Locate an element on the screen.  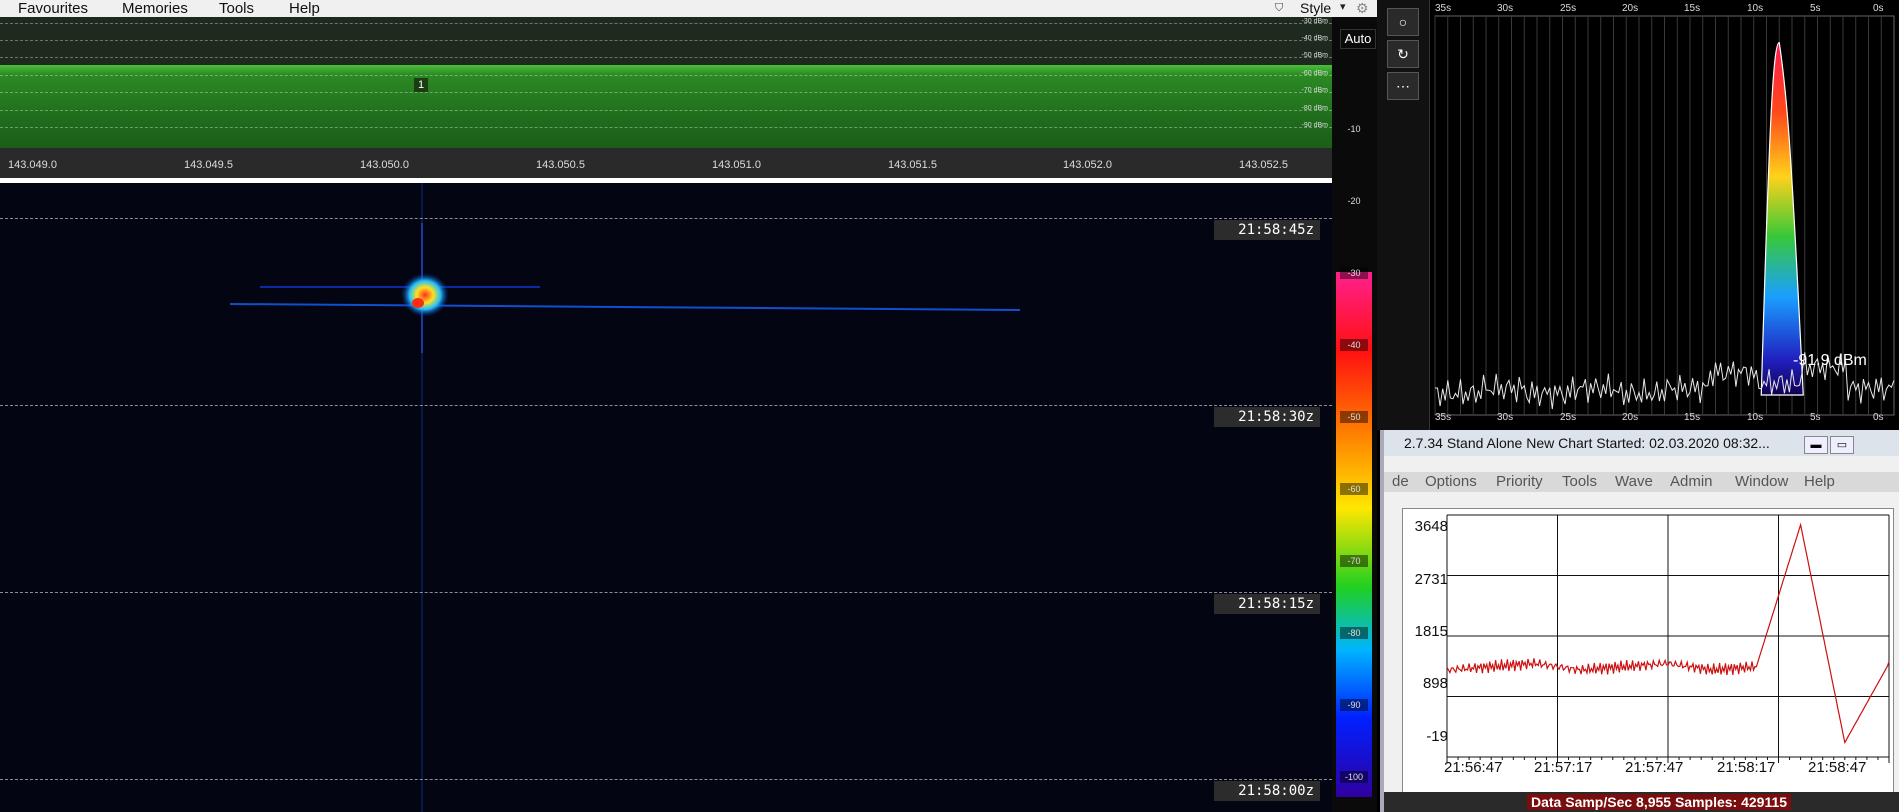
side-toolbar: ○ ↻ ⋯ is located at coordinates (1403, 215).